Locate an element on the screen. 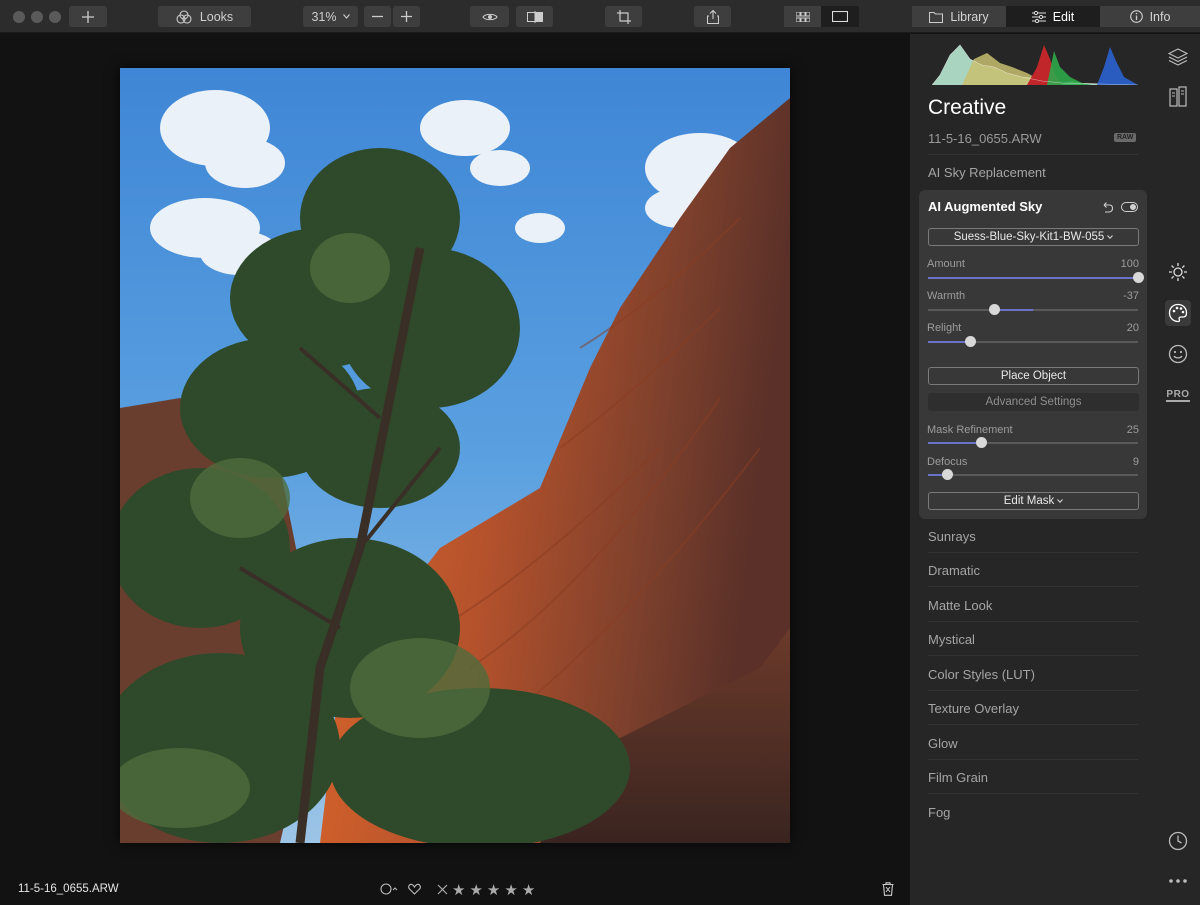 The width and height of the screenshot is (1200, 905). layout-toggle is located at coordinates (821, 16).